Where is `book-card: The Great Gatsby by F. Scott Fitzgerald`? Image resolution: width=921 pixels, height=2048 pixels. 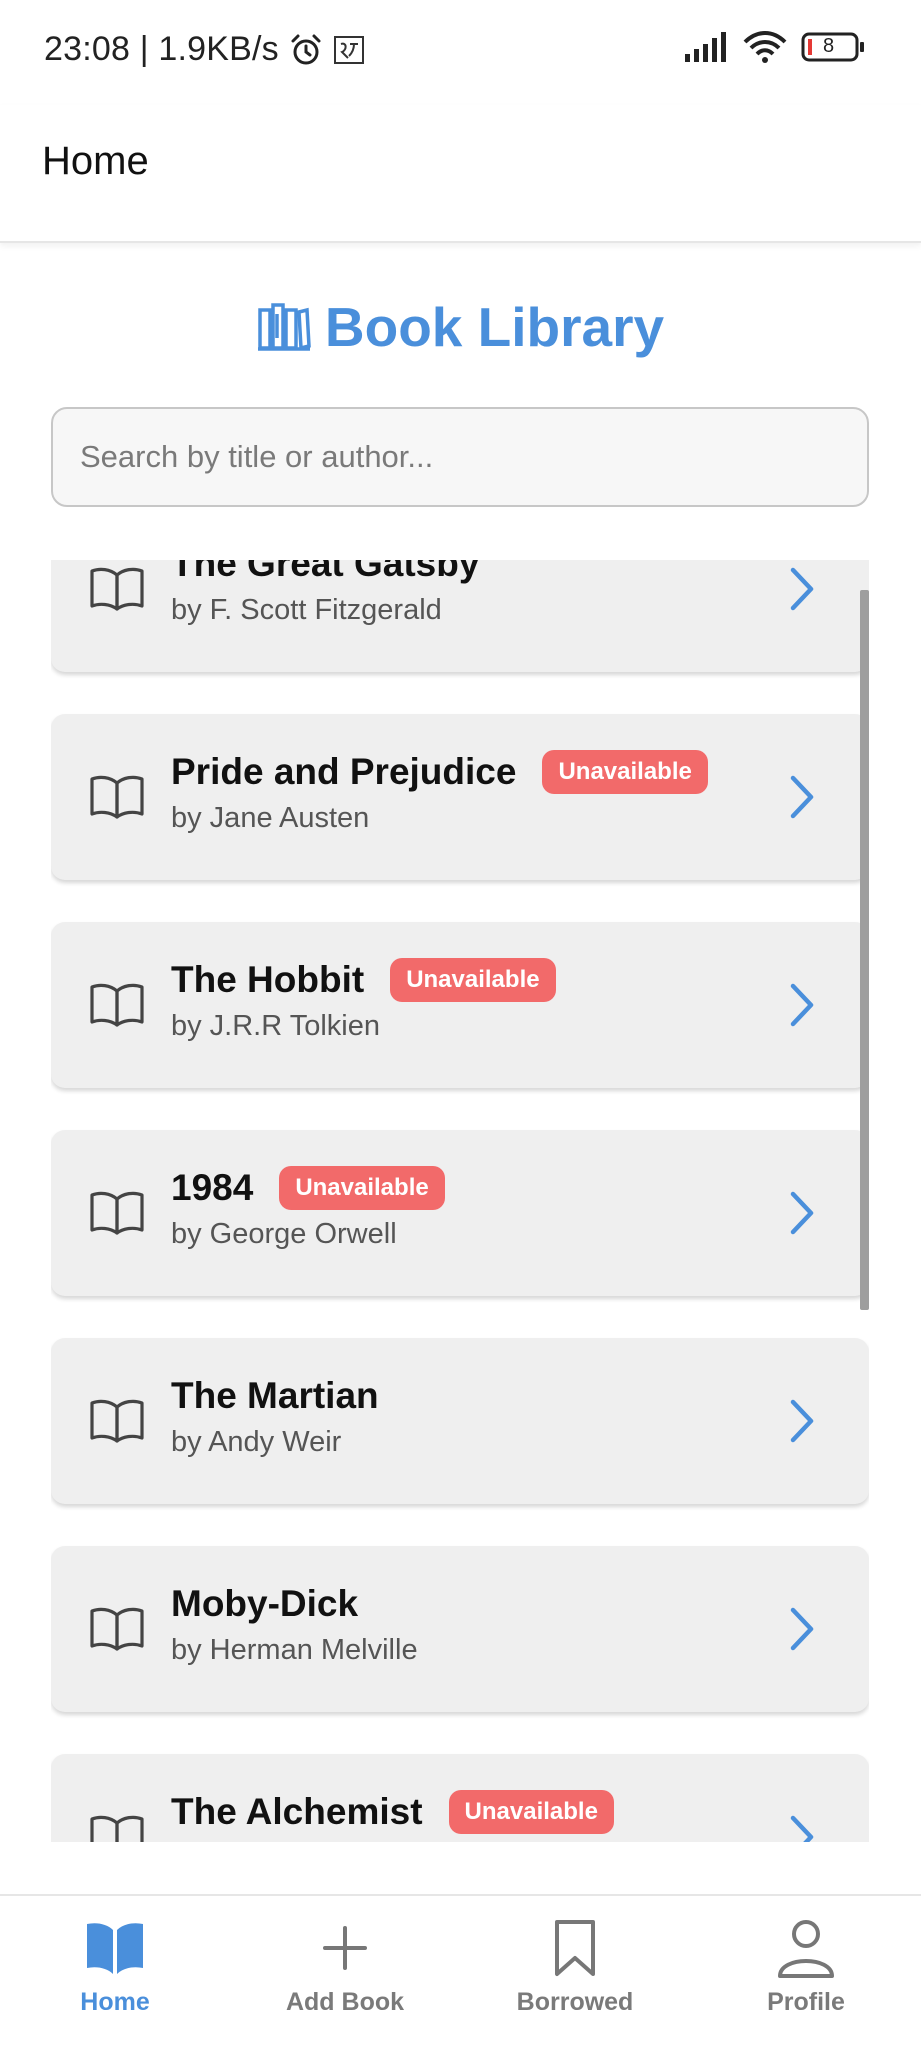
book-card: The Great Gatsby by F. Scott Fitzgerald is located at coordinates (460, 616).